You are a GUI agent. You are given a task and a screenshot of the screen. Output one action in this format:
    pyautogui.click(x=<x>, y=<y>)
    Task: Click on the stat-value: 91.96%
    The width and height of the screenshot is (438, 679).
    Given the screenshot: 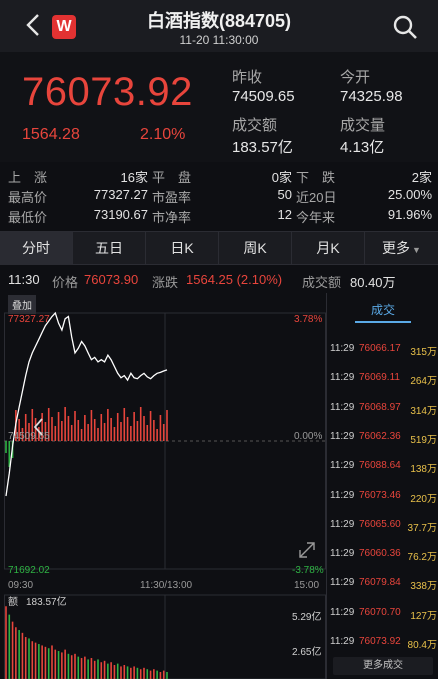 What is the action you would take?
    pyautogui.click(x=409, y=214)
    